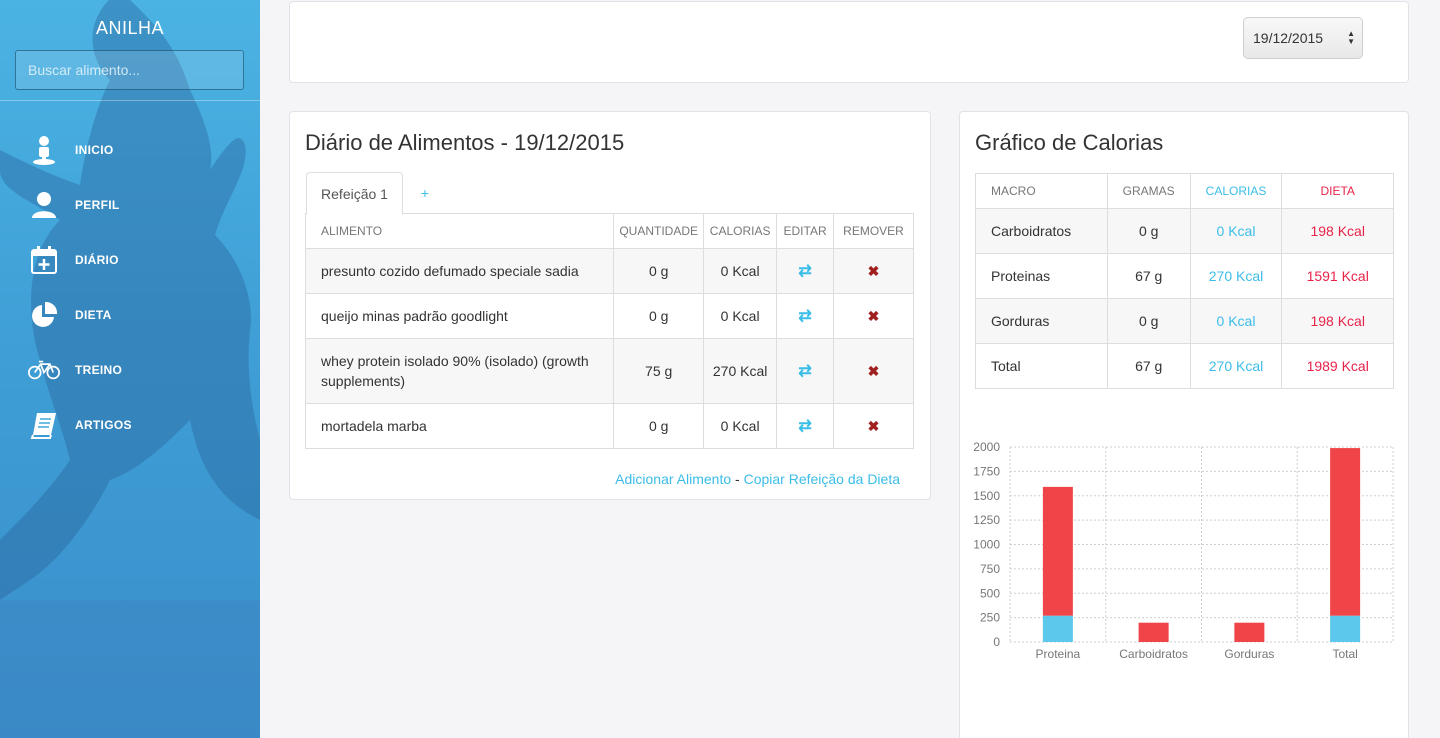 This screenshot has height=738, width=1440. I want to click on column-header: ALIMENTO, so click(459, 231).